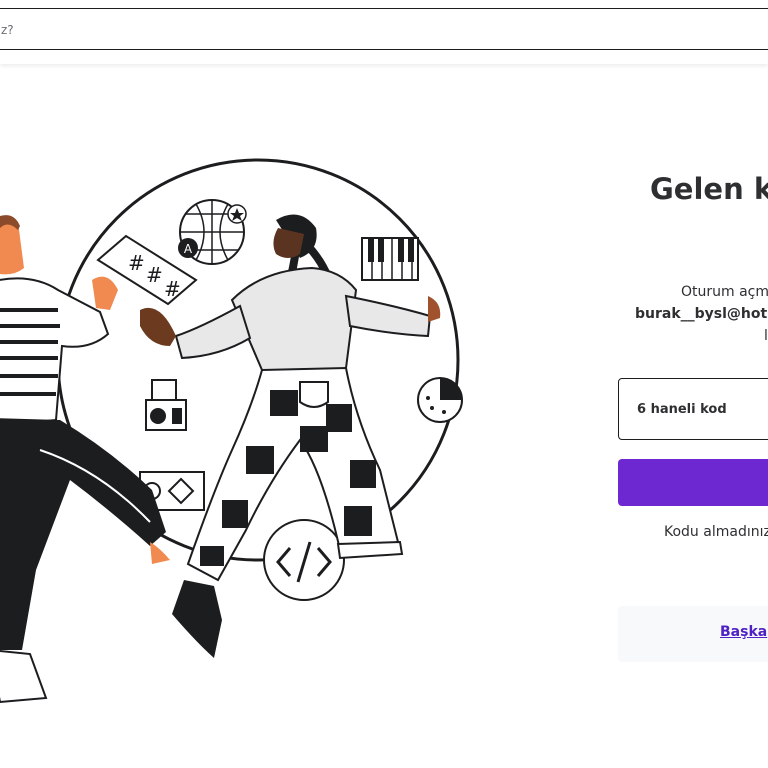 The width and height of the screenshot is (768, 768). Describe the element at coordinates (188, 249) in the screenshot. I see `svg-text: A` at that location.